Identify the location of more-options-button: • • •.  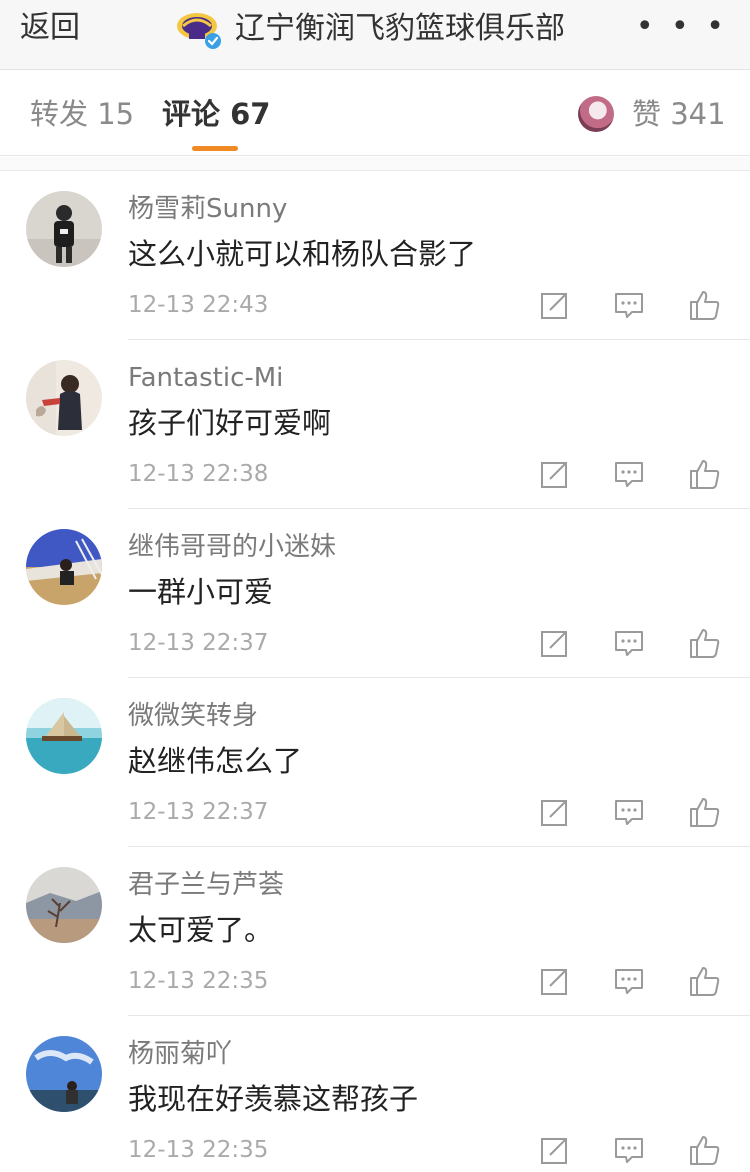
(682, 27).